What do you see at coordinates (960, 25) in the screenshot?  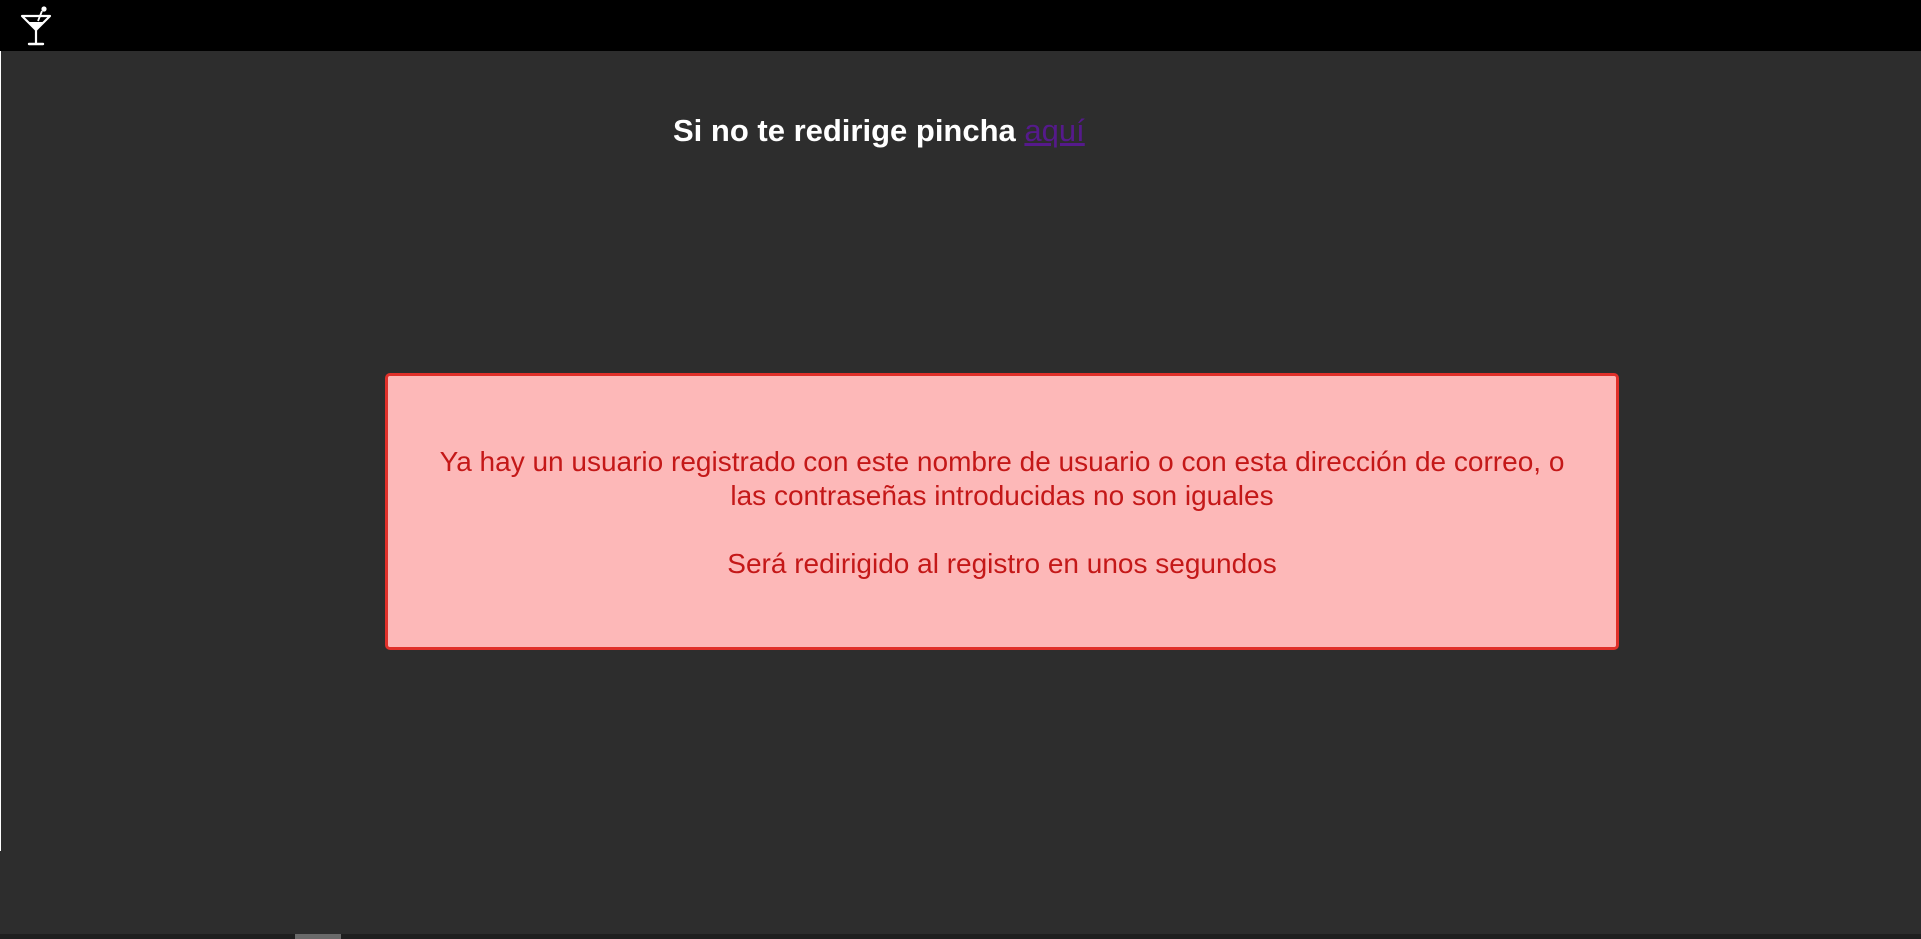 I see `top-navbar` at bounding box center [960, 25].